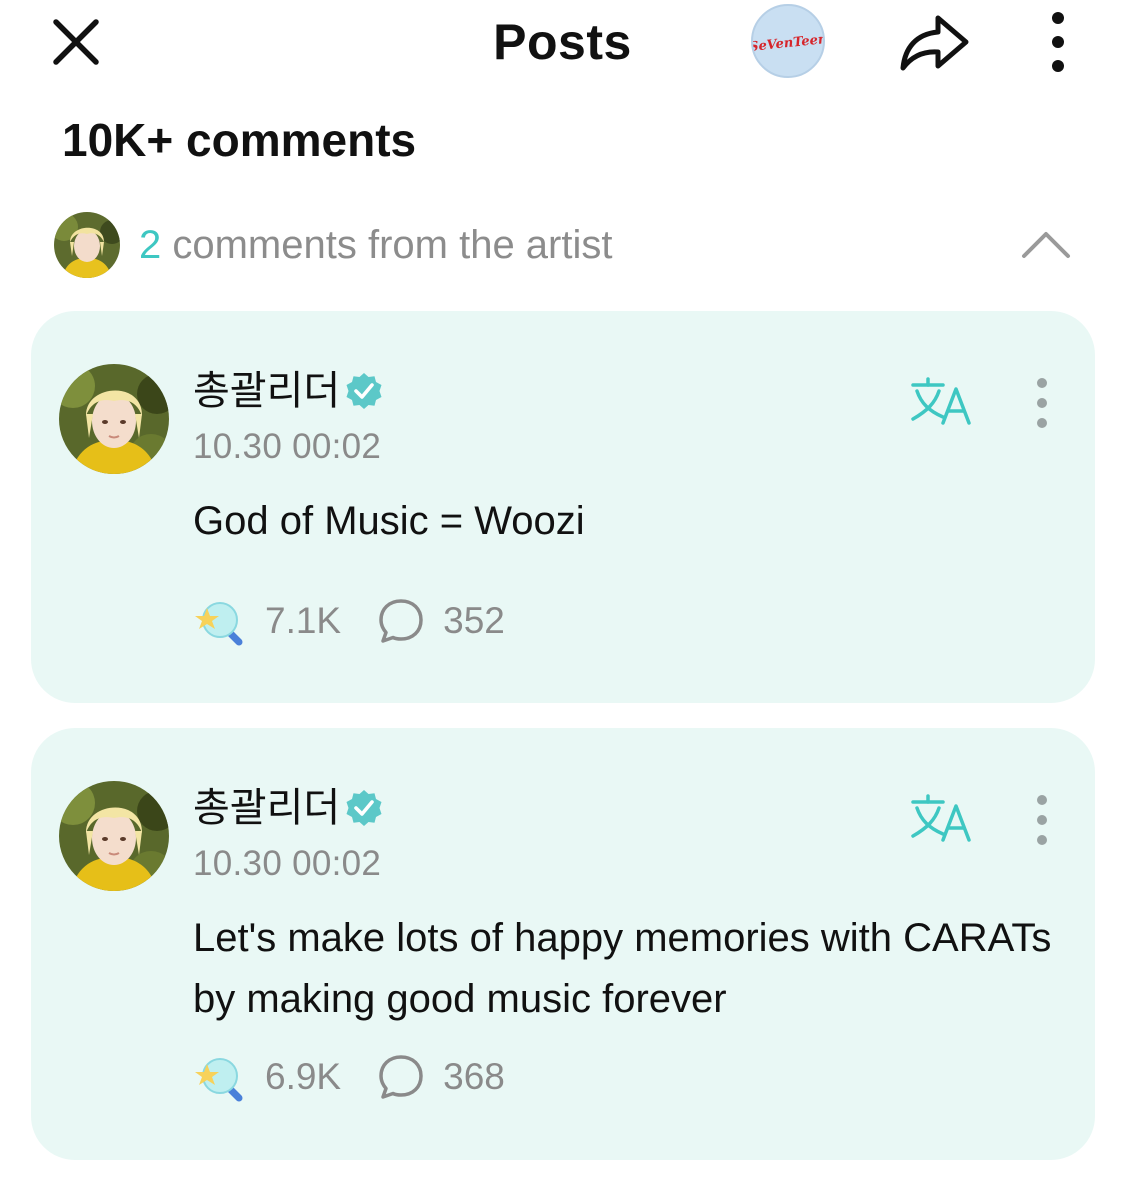 The height and width of the screenshot is (1186, 1125). Describe the element at coordinates (303, 620) in the screenshot. I see `like-count: 7.1K` at that location.